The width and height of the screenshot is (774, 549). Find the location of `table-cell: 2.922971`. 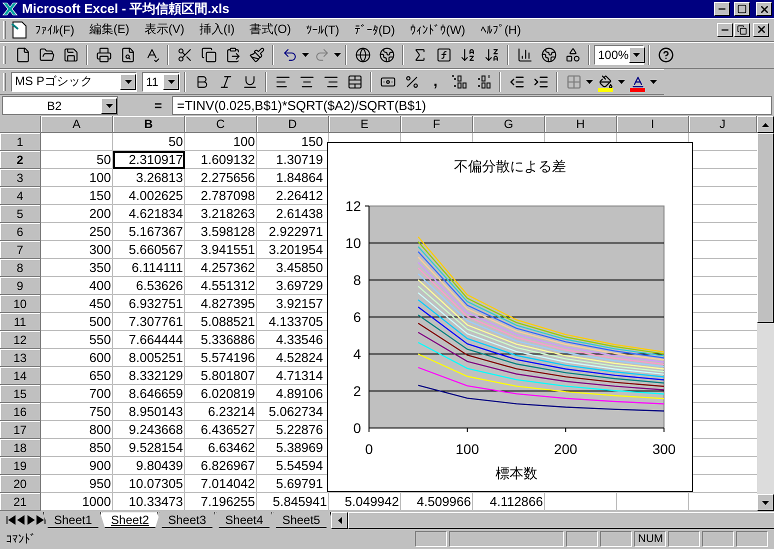

table-cell: 2.922971 is located at coordinates (293, 232).